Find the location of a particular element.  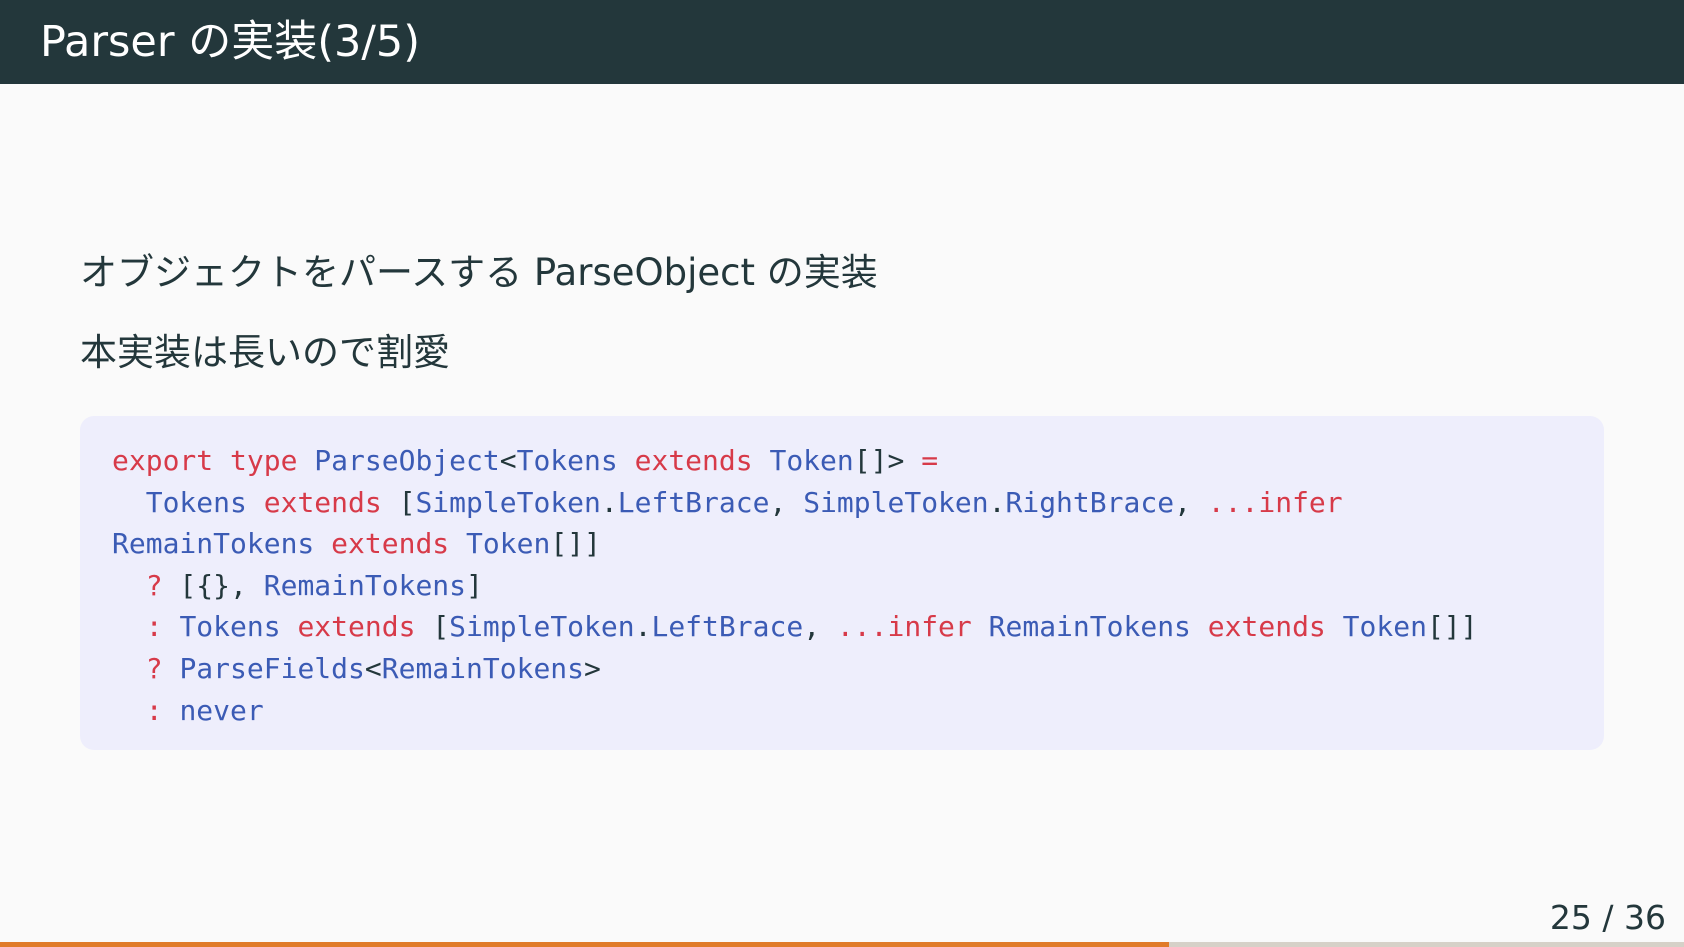

code-token: ] is located at coordinates (474, 585).